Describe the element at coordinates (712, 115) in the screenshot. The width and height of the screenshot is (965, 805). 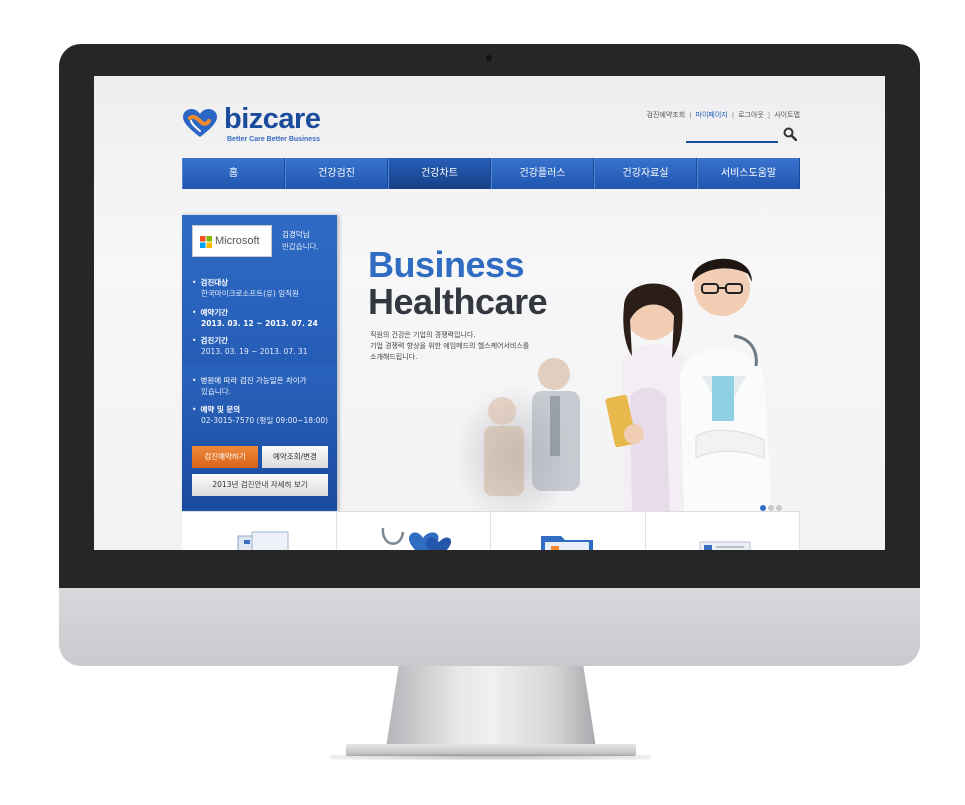
I see `util-link-mypage: 마이페이지` at that location.